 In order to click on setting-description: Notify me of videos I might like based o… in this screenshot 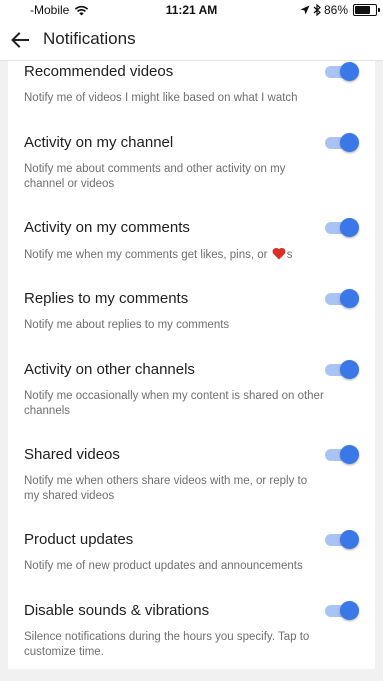, I will do `click(161, 98)`.